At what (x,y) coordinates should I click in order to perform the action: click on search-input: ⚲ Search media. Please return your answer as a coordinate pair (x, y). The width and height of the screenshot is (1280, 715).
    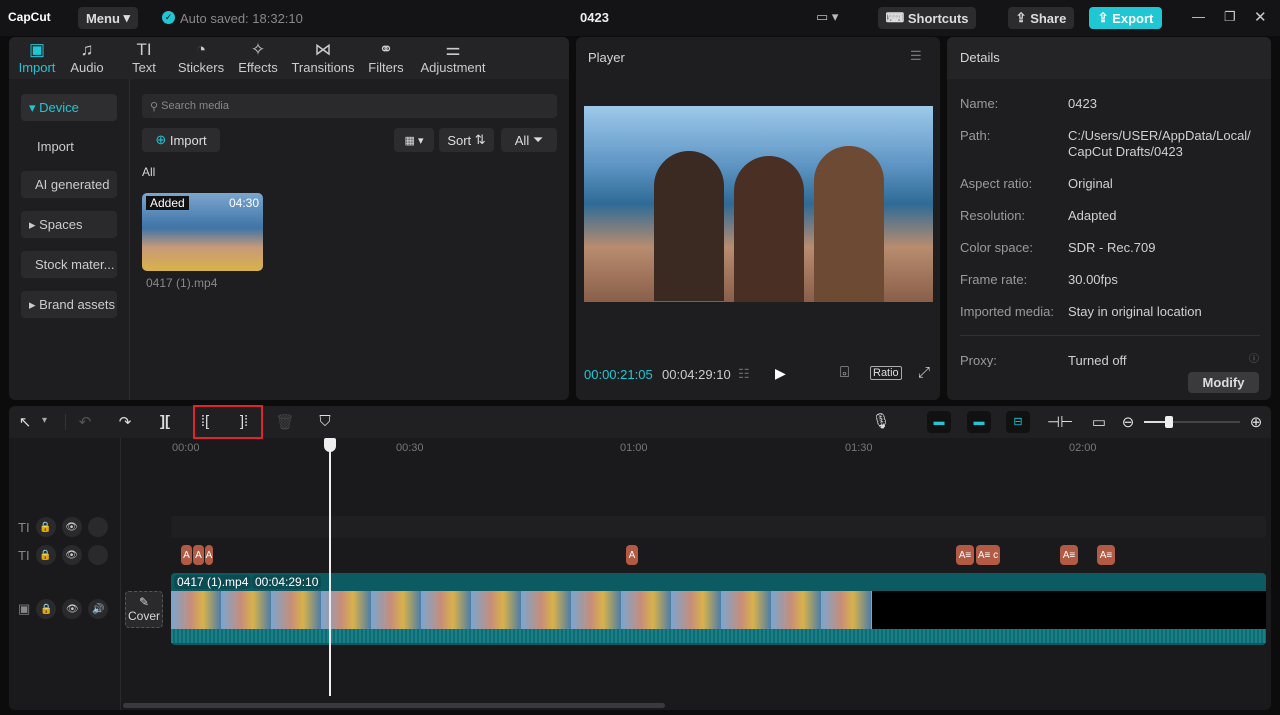
    Looking at the image, I should click on (349, 106).